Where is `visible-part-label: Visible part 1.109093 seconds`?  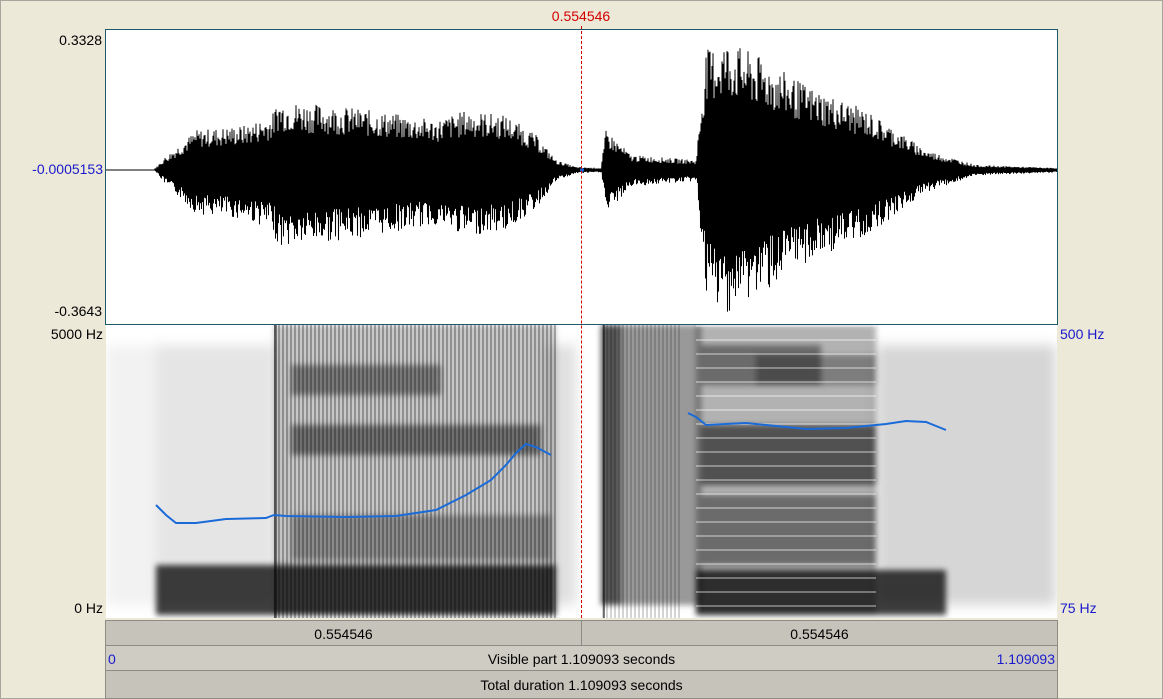 visible-part-label: Visible part 1.109093 seconds is located at coordinates (581, 659).